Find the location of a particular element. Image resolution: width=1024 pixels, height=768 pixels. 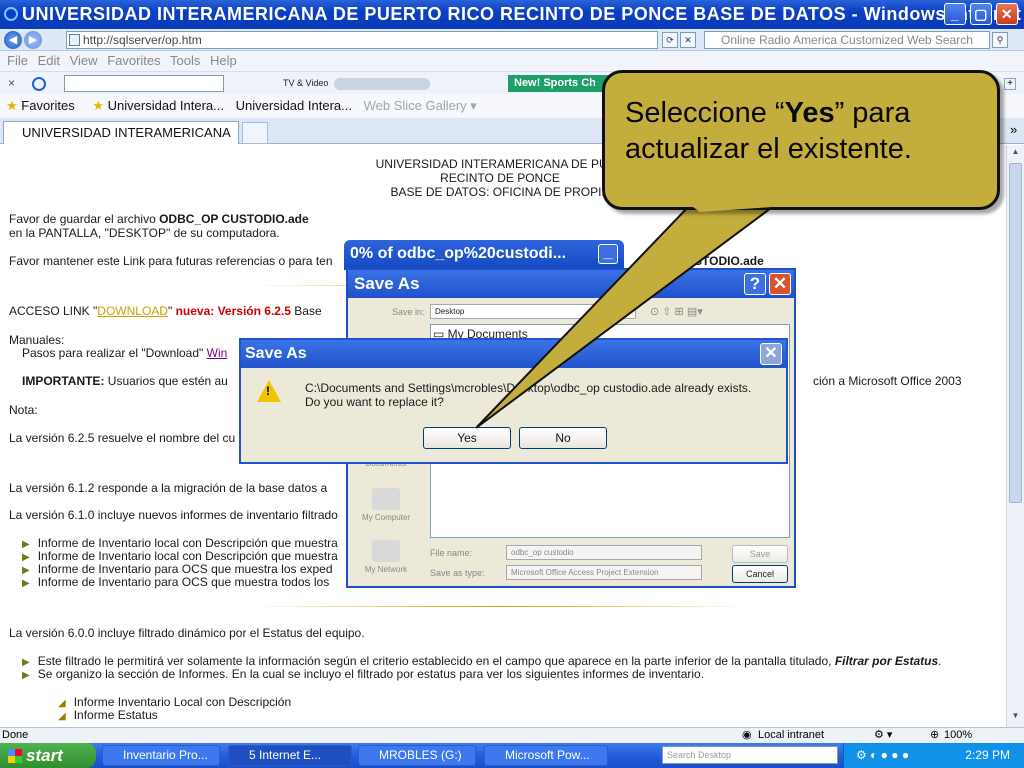

start-button: start is located at coordinates (48, 755).